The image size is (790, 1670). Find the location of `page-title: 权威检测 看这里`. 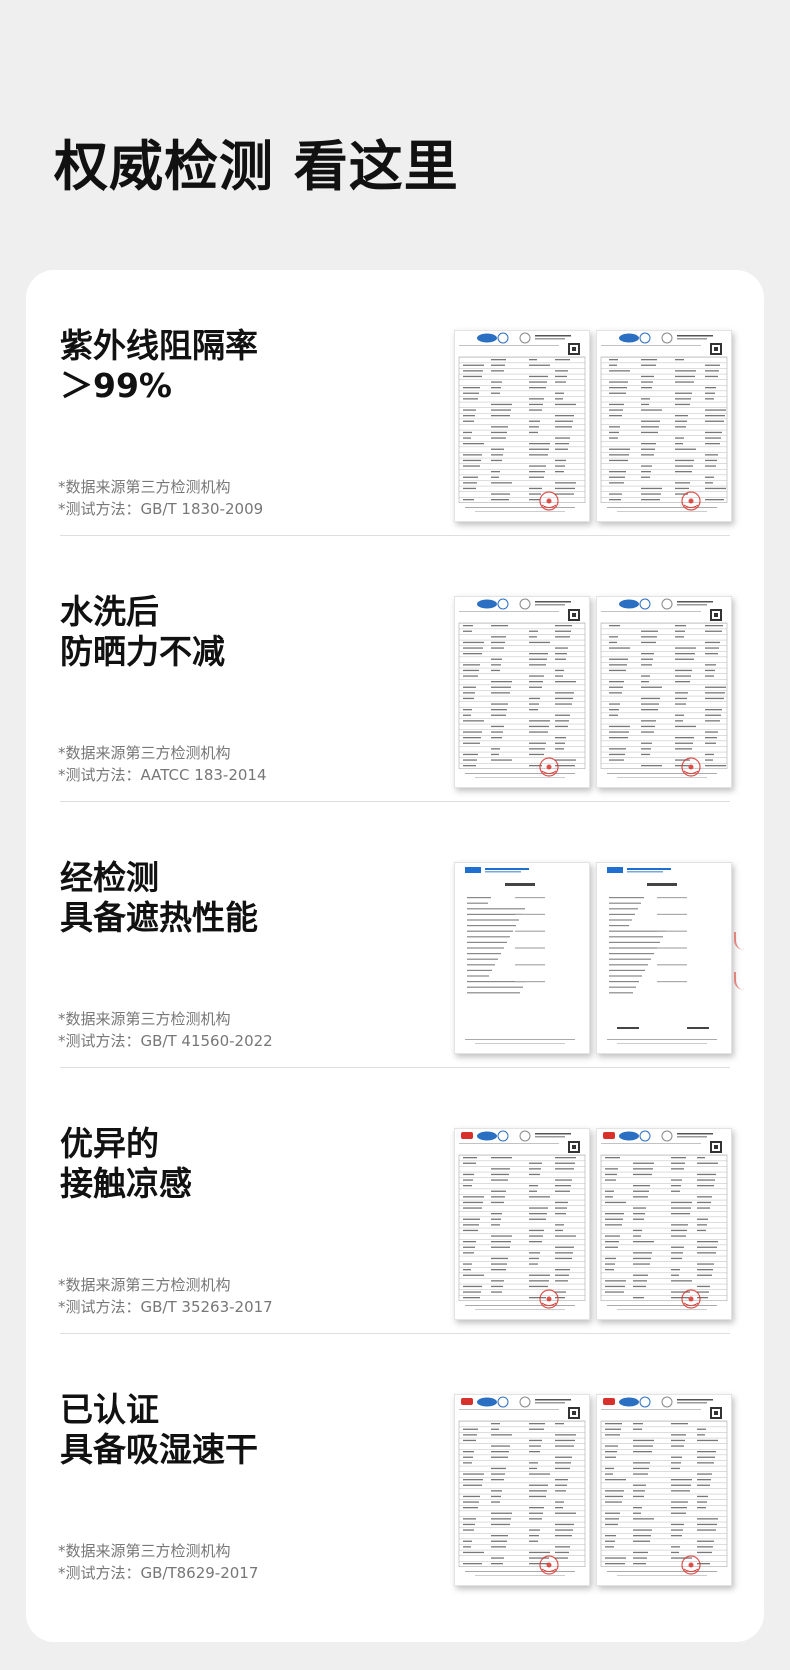

page-title: 权威检测 看这里 is located at coordinates (256, 166).